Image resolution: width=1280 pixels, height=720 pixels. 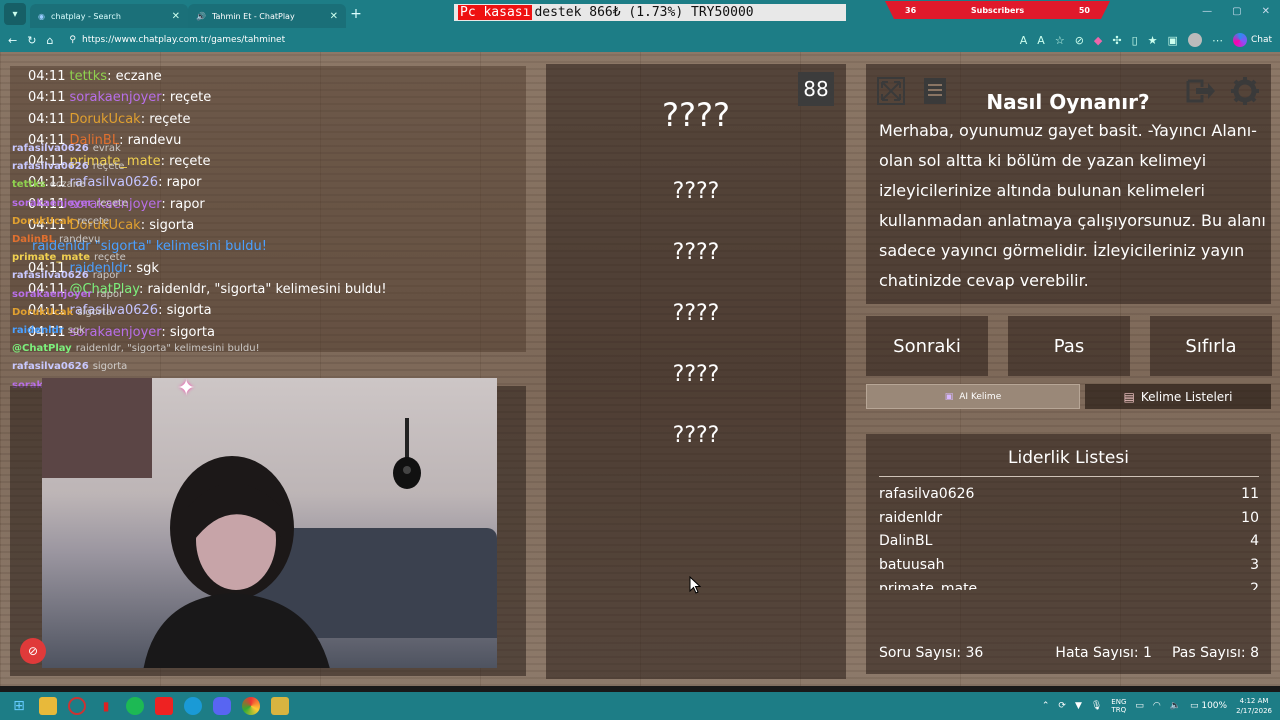 I want to click on clock: 4:12 AM 2/17/2026, so click(x=1254, y=706).